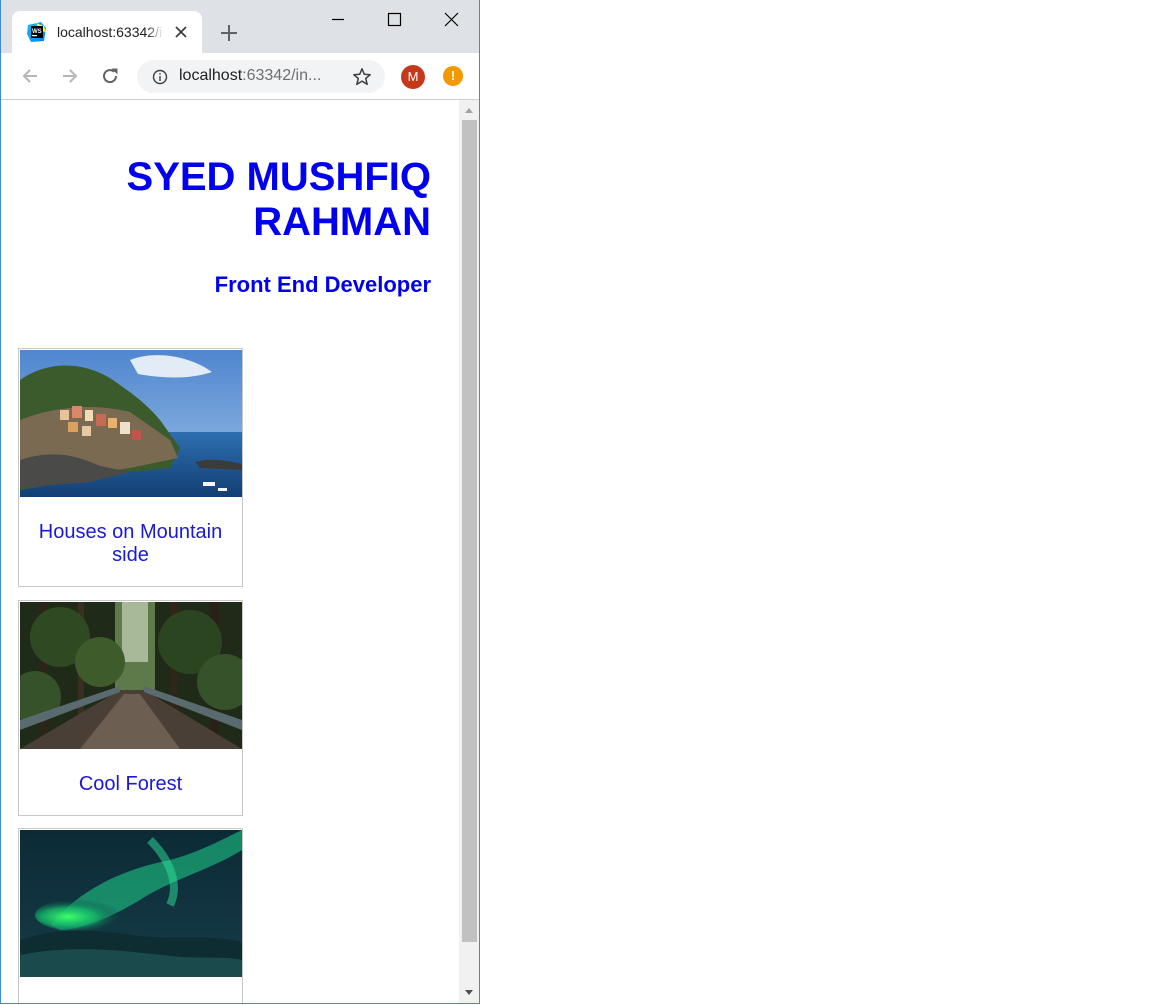  What do you see at coordinates (130, 784) in the screenshot?
I see `card-caption: Cool Forest` at bounding box center [130, 784].